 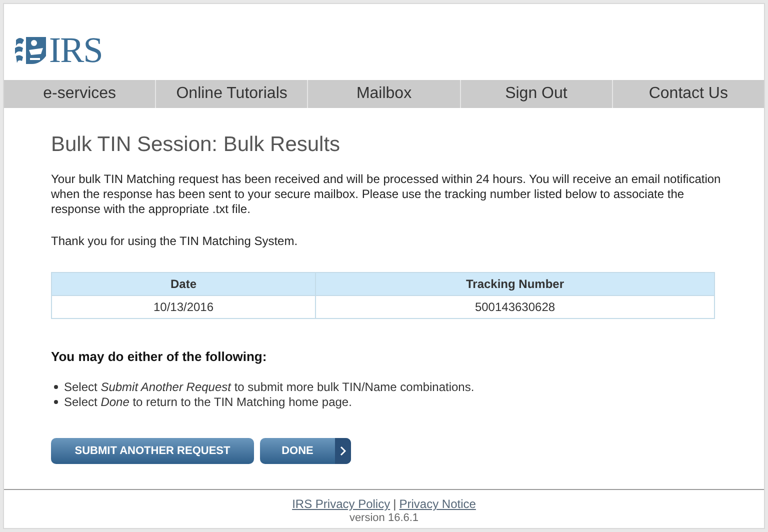 I want to click on nav-tab: Online Tutorials, so click(x=231, y=94).